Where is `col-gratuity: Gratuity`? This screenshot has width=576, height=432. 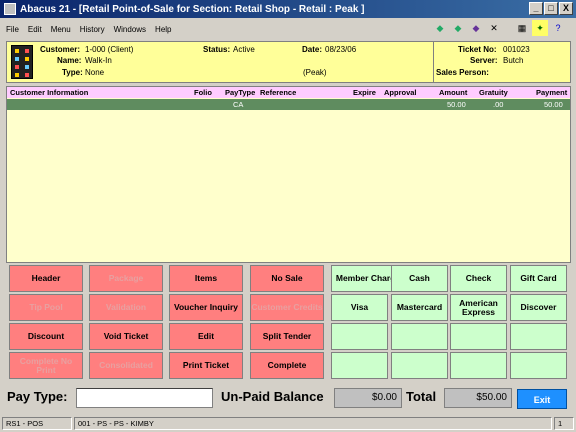 col-gratuity: Gratuity is located at coordinates (493, 92).